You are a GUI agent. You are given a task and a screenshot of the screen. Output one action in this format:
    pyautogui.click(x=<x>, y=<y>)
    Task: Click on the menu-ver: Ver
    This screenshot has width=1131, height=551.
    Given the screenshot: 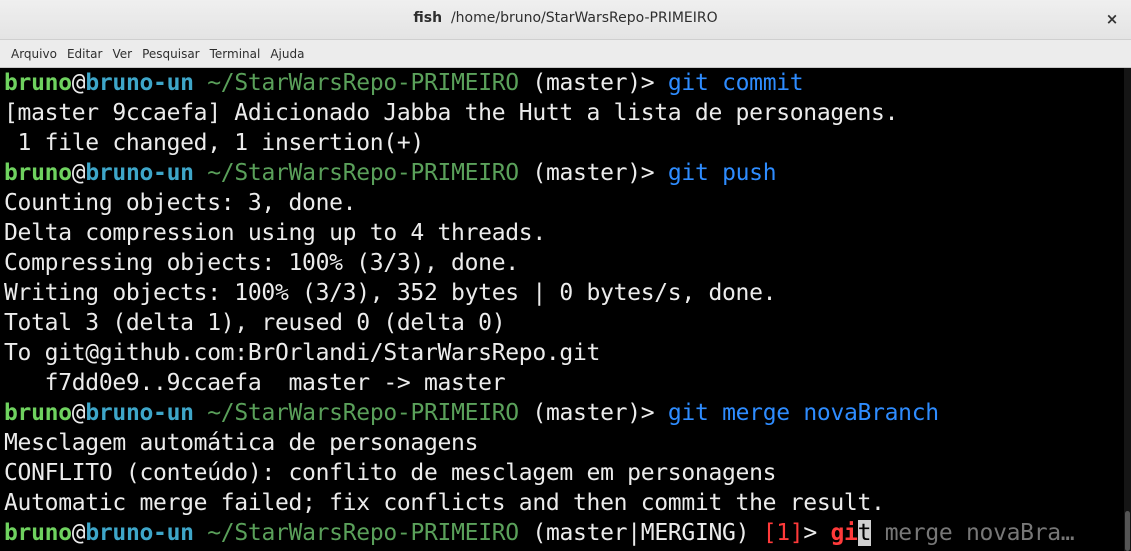 What is the action you would take?
    pyautogui.click(x=122, y=54)
    